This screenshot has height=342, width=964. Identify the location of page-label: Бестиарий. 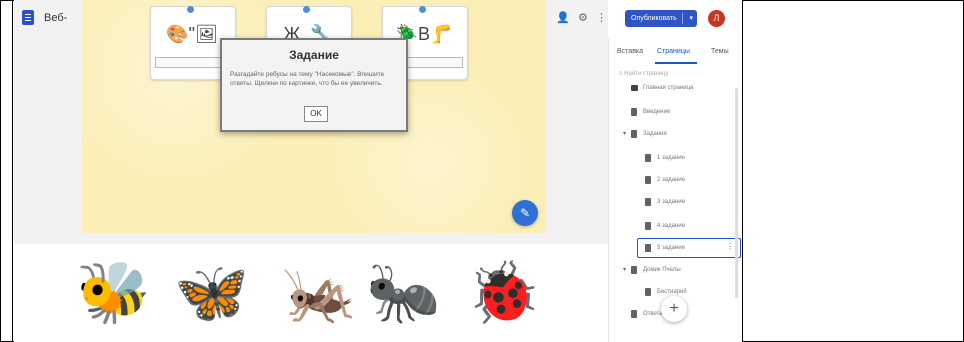
(672, 292).